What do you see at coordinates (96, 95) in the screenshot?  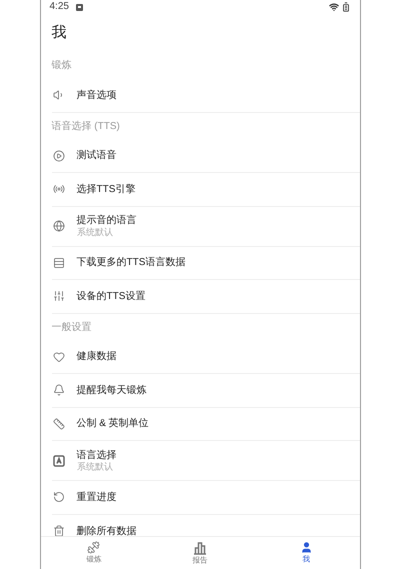 I see `row-label: 声音选项` at bounding box center [96, 95].